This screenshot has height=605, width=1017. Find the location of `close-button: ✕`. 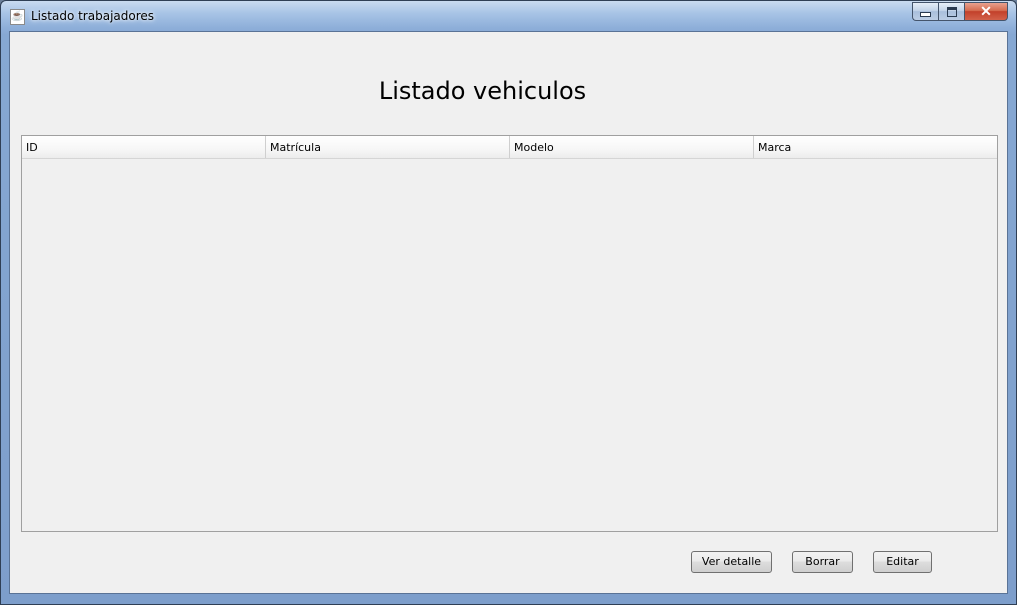

close-button: ✕ is located at coordinates (986, 11).